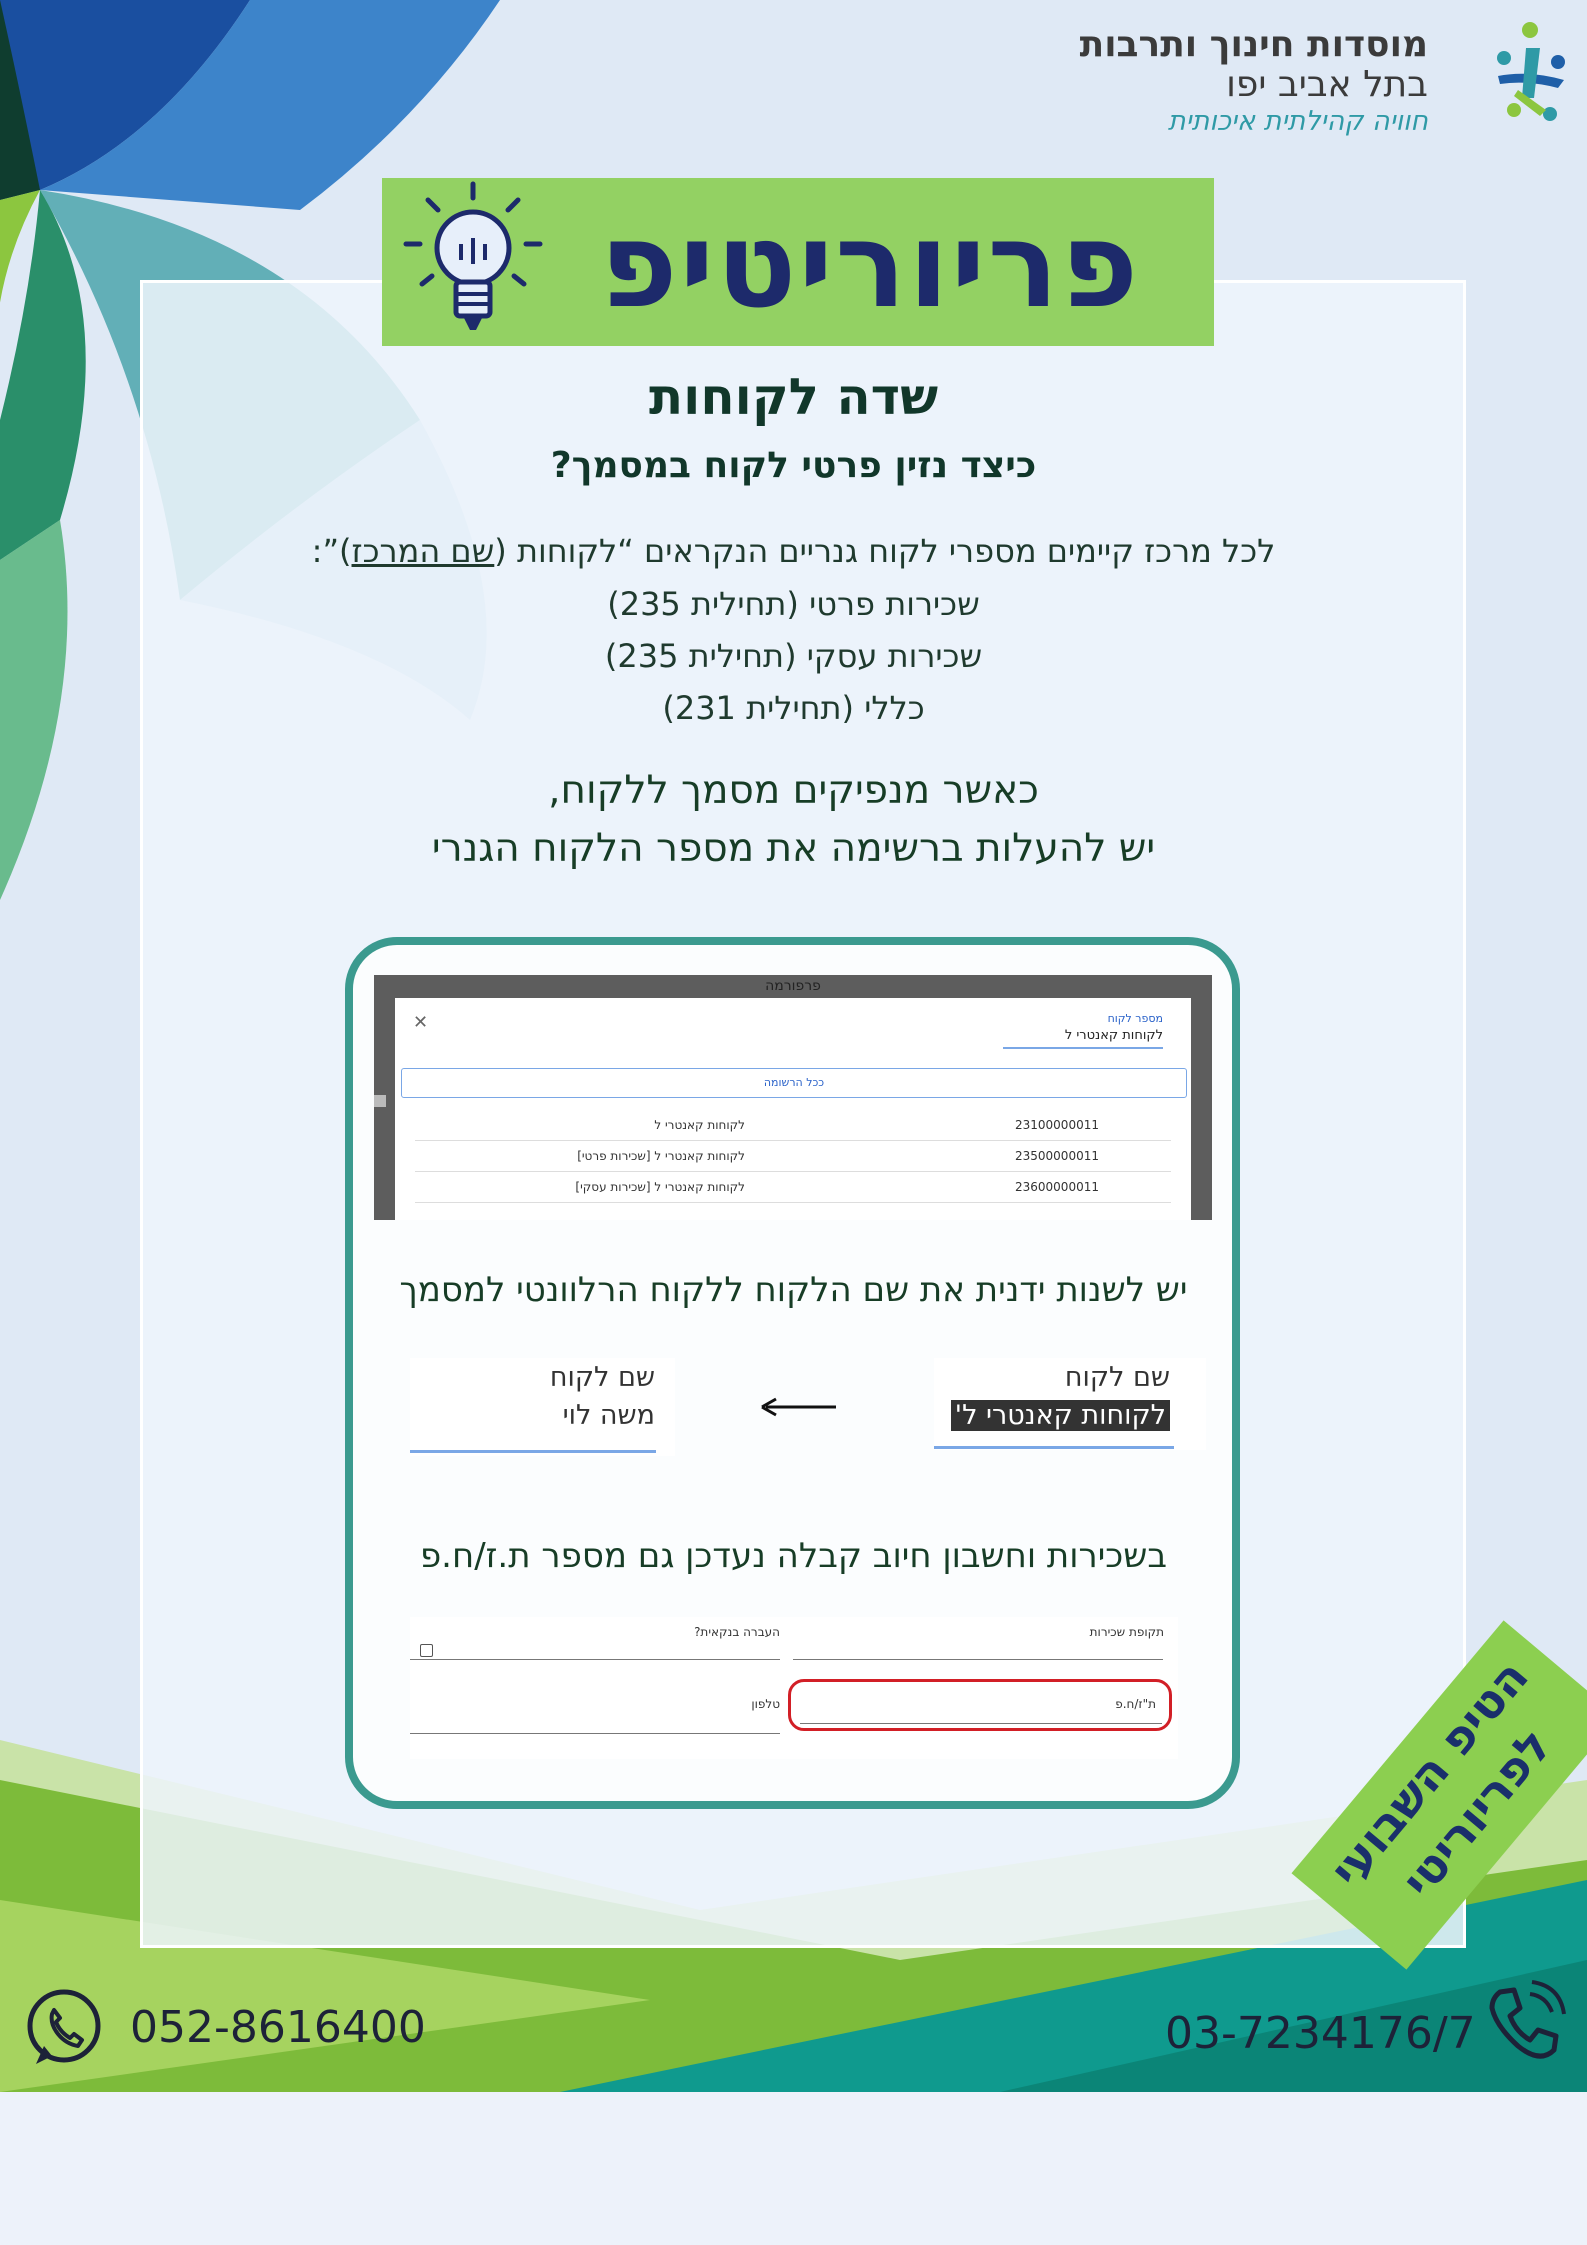 This screenshot has width=1587, height=2245. What do you see at coordinates (609, 1415) in the screenshot?
I see `customer-name-input: משה לוי` at bounding box center [609, 1415].